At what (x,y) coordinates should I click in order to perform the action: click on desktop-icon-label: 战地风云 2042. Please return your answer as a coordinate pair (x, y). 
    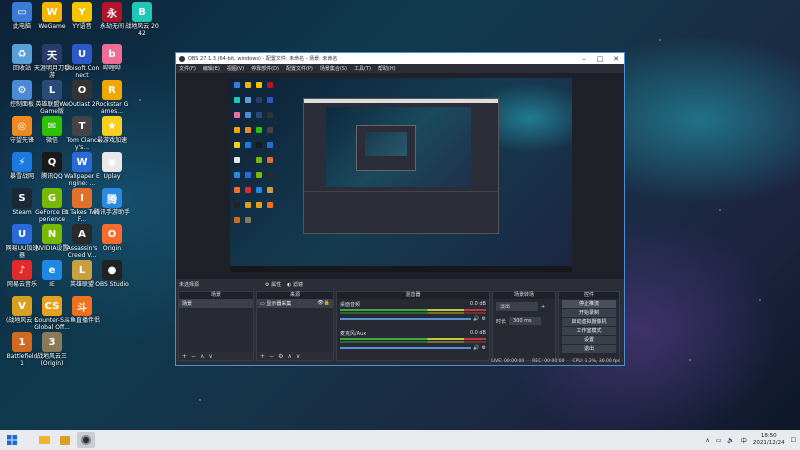
    Looking at the image, I should click on (142, 30).